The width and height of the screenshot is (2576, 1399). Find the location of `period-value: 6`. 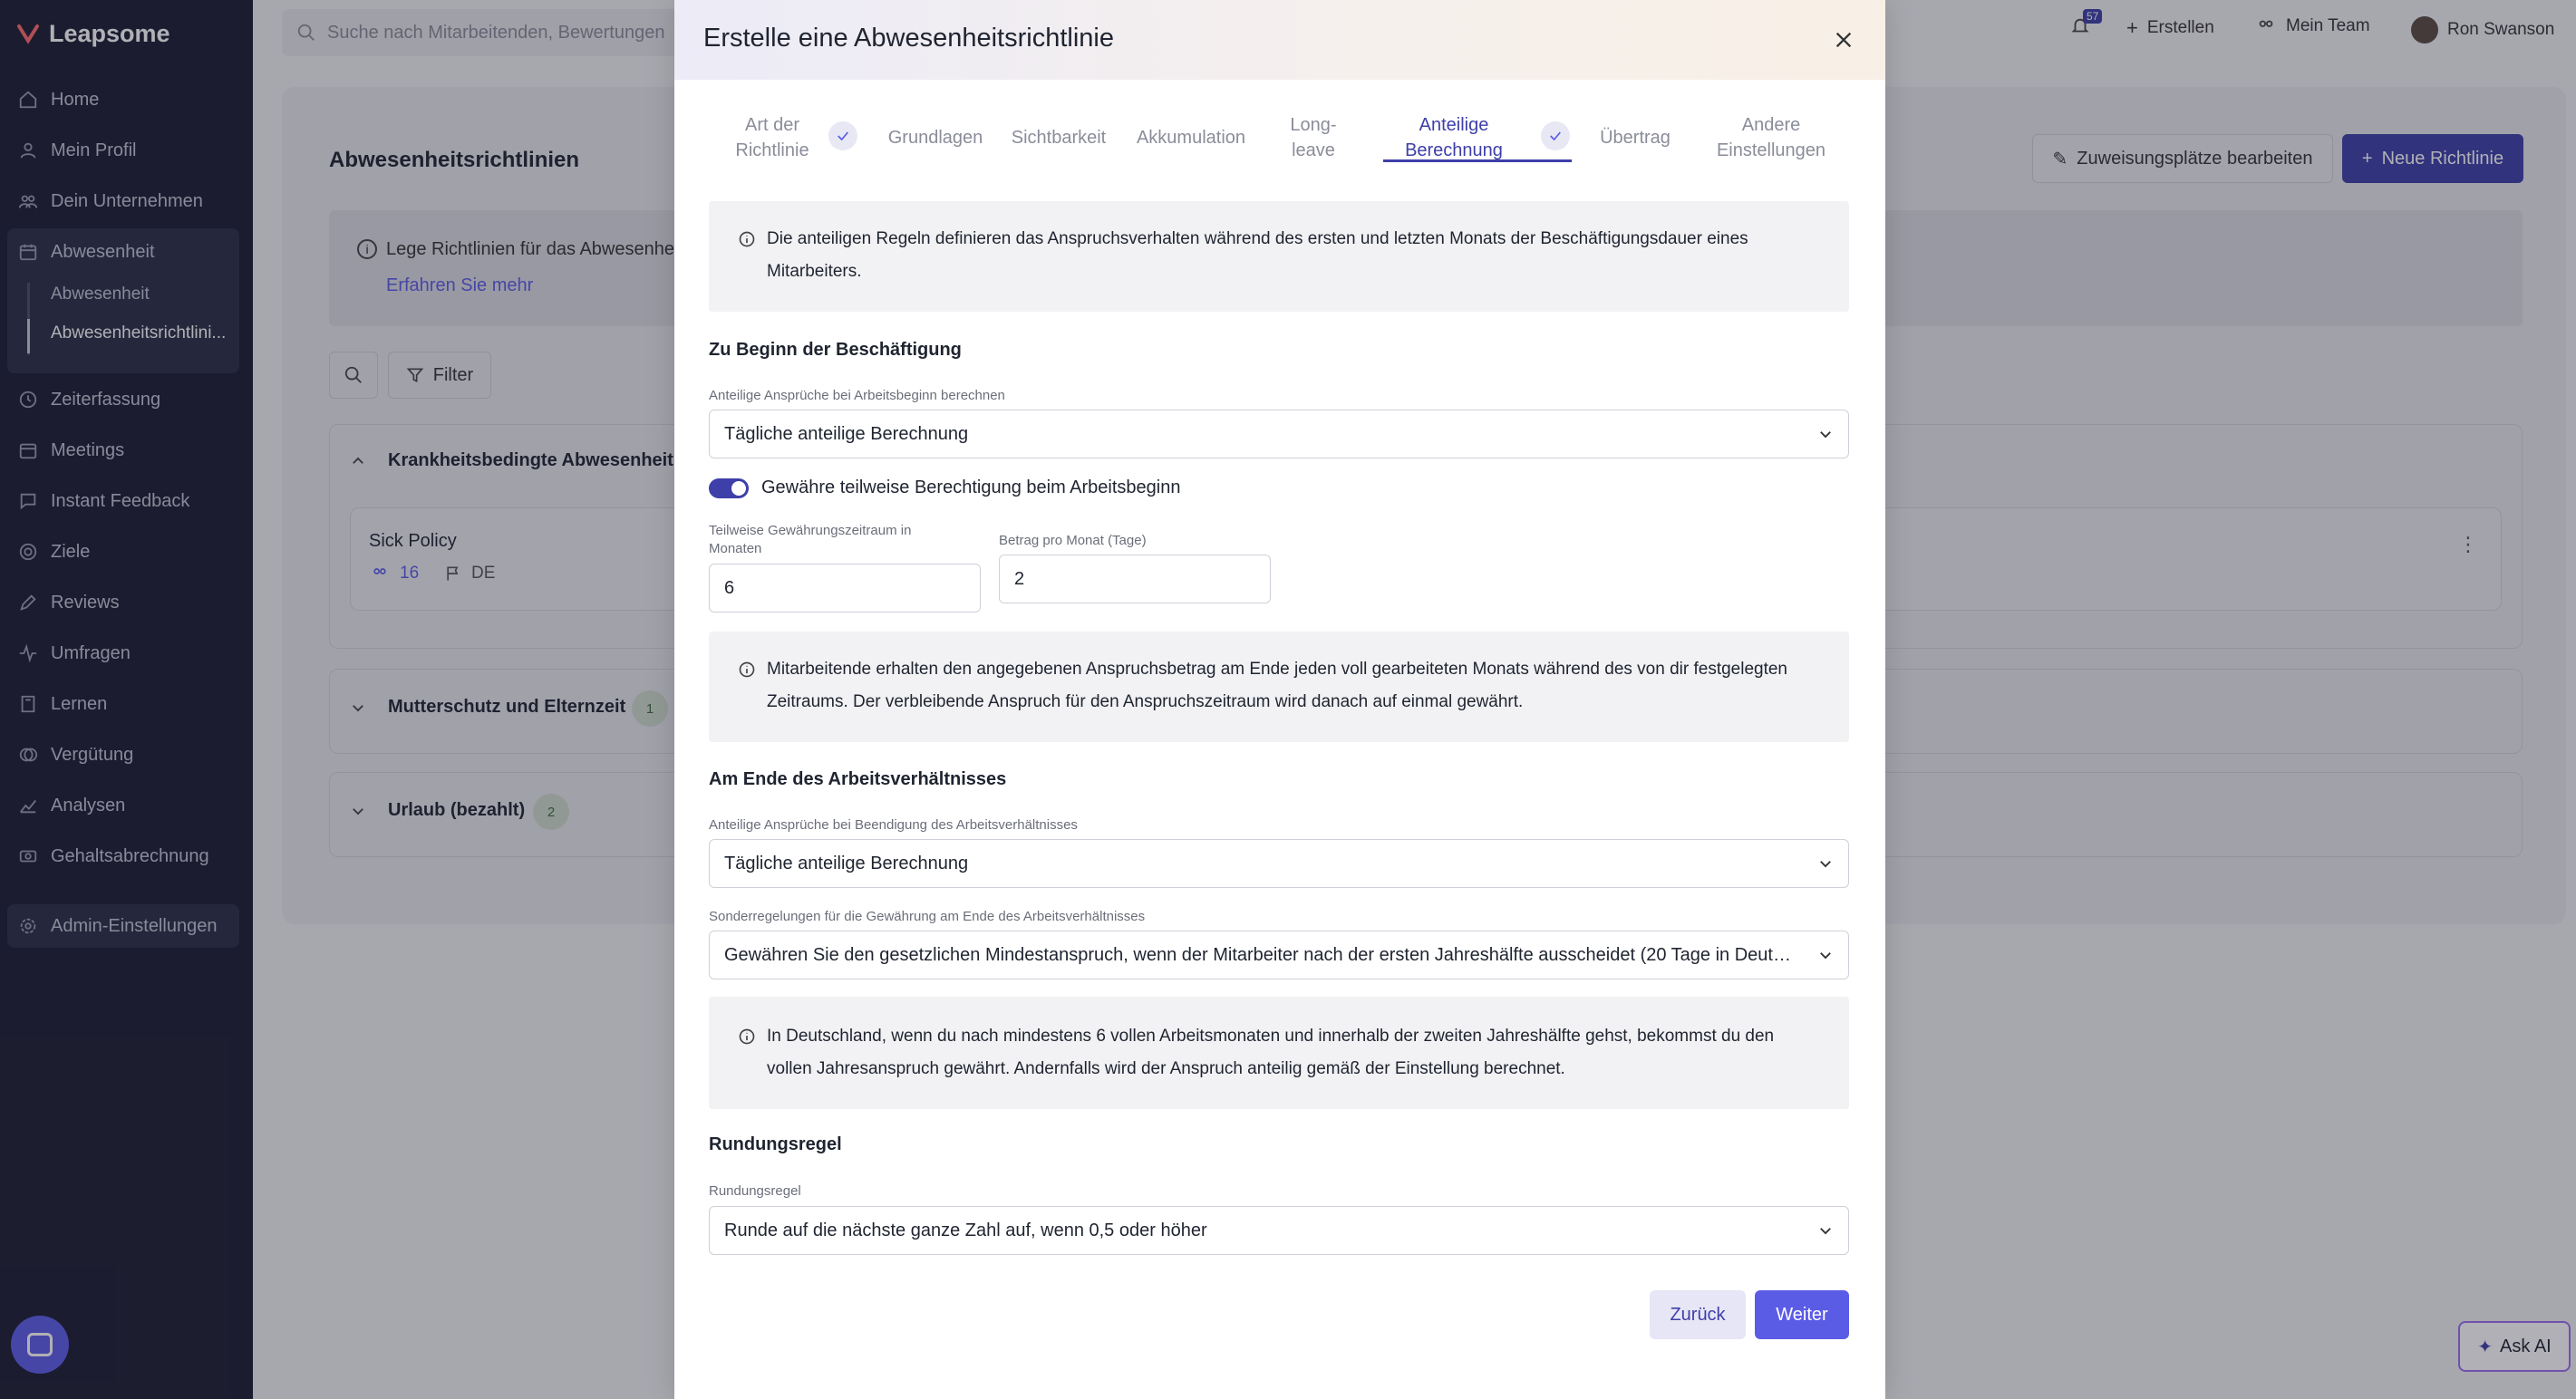

period-value: 6 is located at coordinates (729, 587).